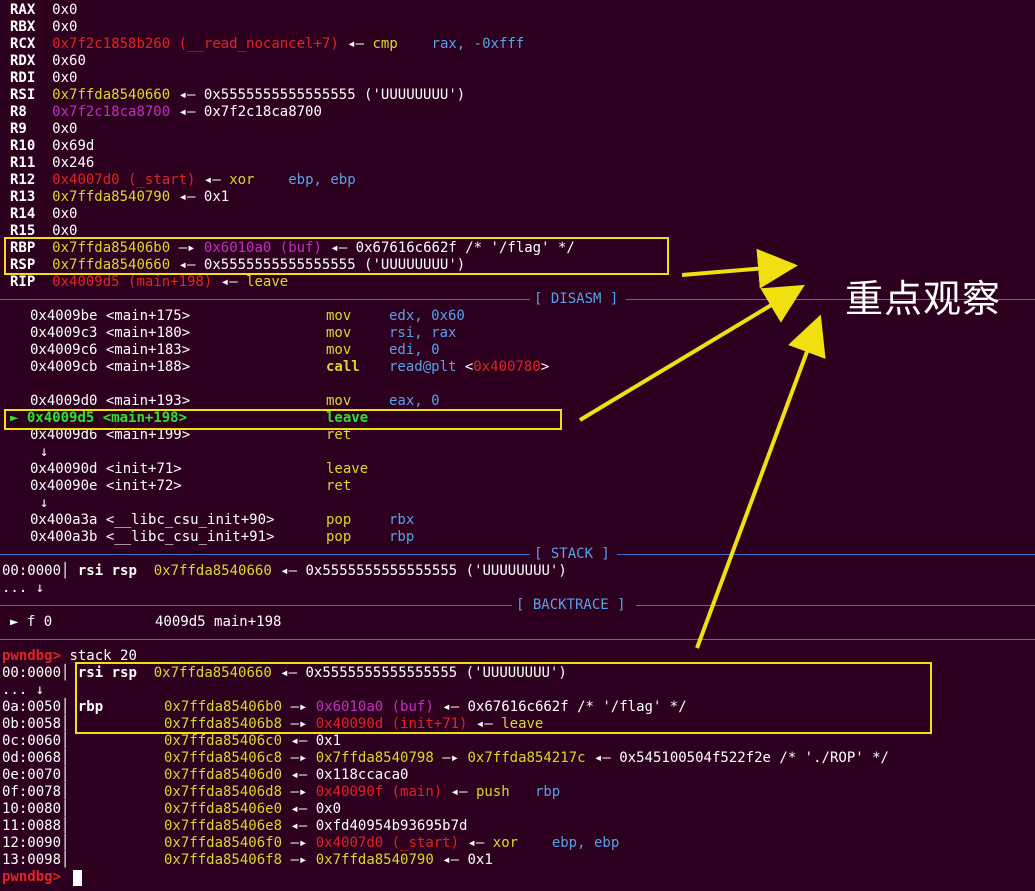 Image resolution: width=1035 pixels, height=891 pixels. I want to click on arrow-from-instruction, so click(691, 353).